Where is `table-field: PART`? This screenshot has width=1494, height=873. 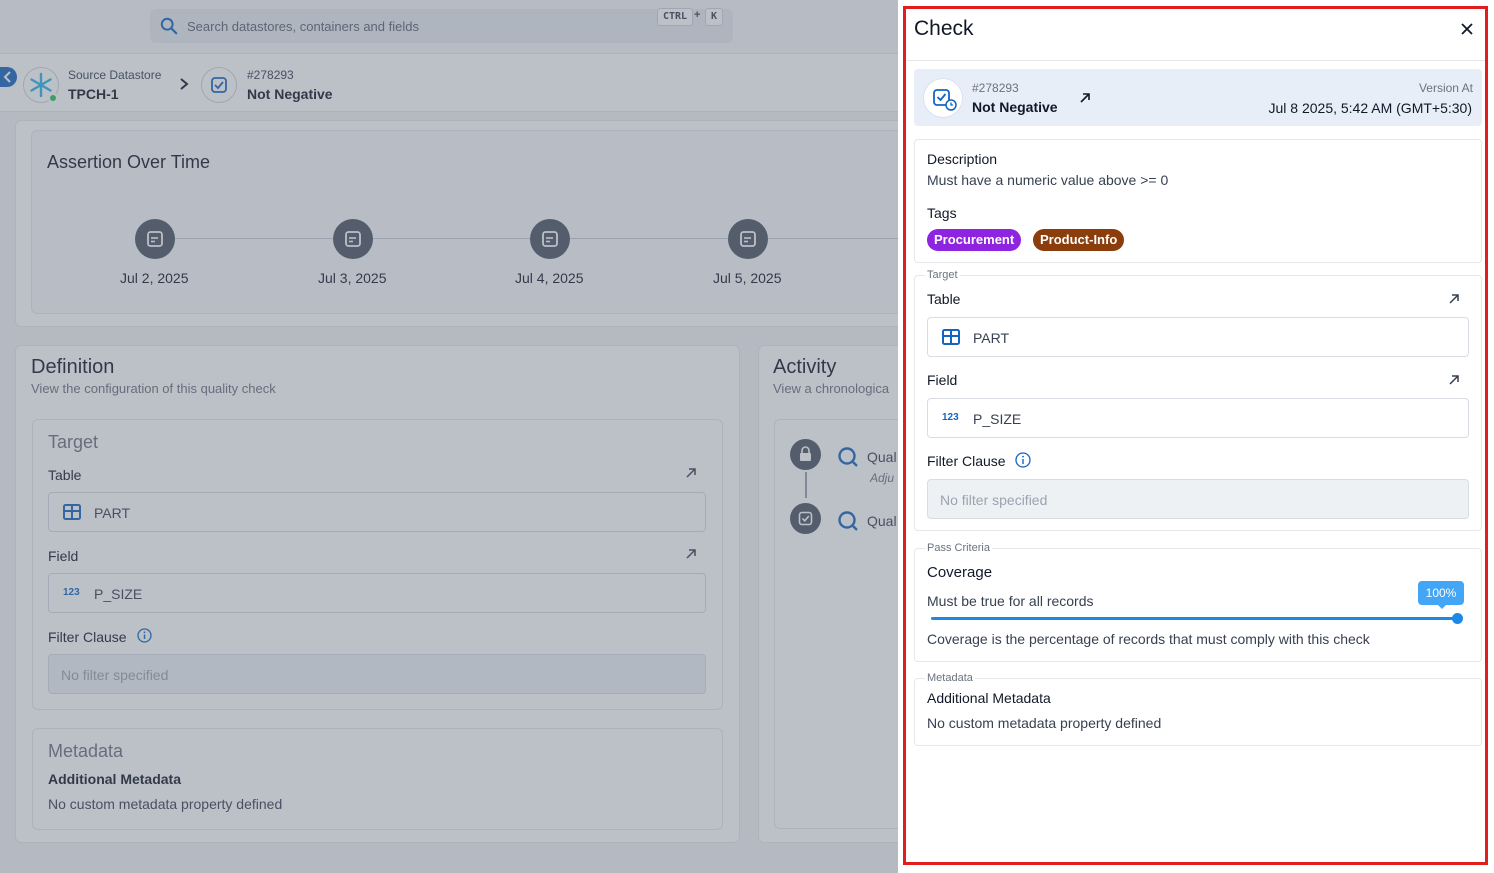 table-field: PART is located at coordinates (1198, 337).